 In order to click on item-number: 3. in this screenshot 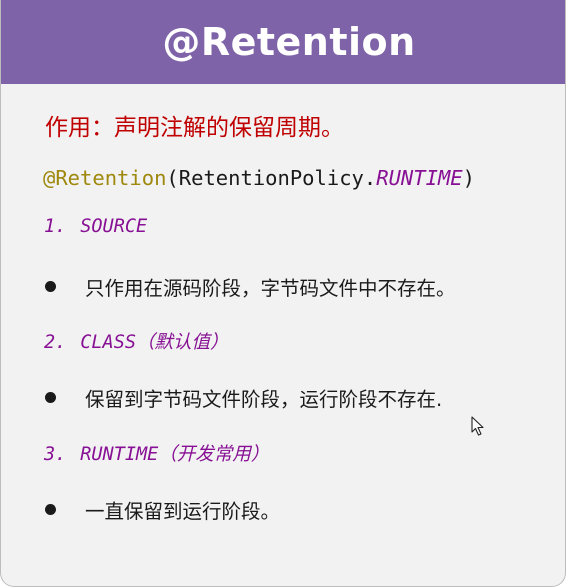, I will do `click(55, 454)`.